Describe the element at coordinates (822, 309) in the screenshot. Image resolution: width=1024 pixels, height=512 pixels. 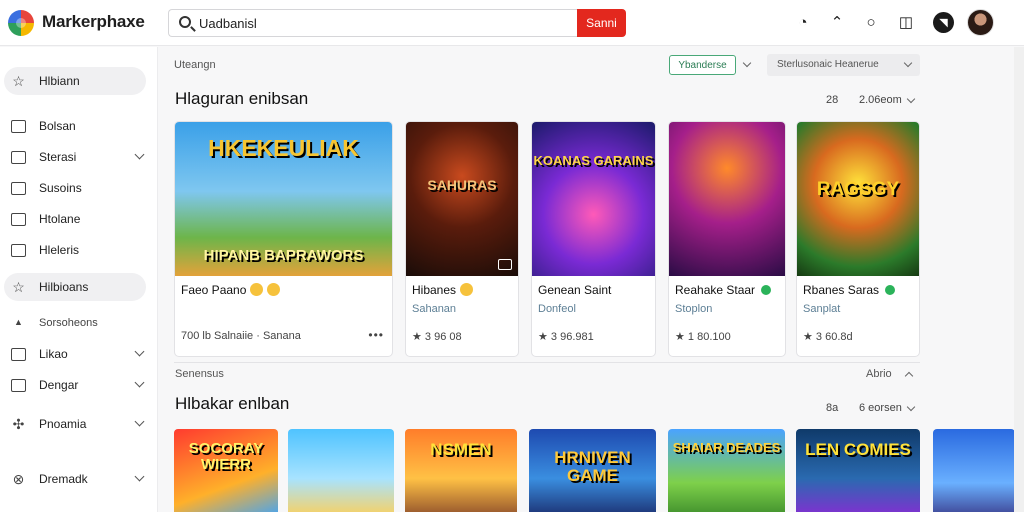
I see `card-subtitle: Sanplat` at that location.